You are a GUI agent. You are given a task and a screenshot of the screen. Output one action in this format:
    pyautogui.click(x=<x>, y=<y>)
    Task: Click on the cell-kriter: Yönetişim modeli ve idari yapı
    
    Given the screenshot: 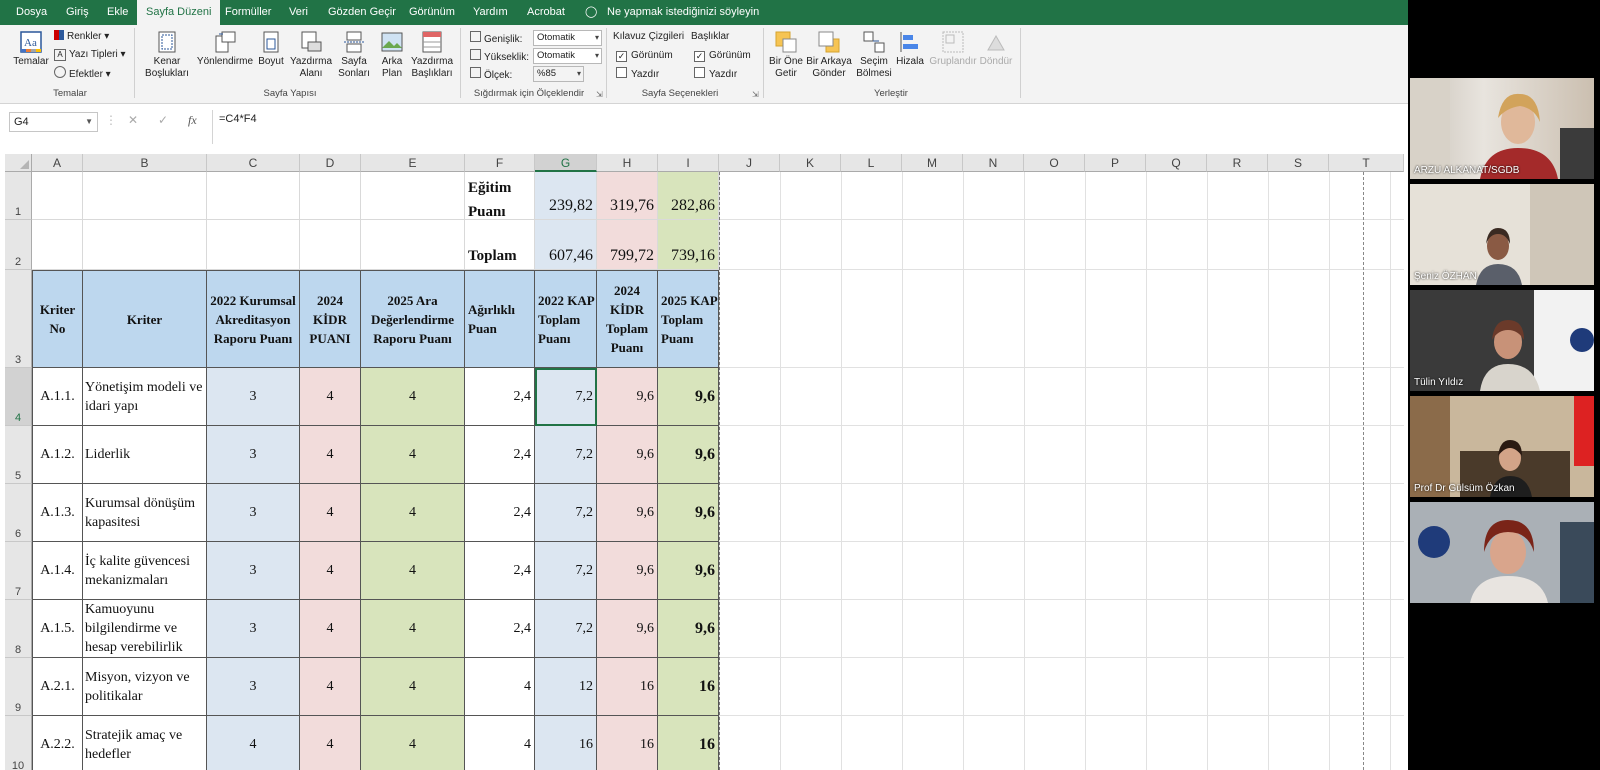 What is the action you would take?
    pyautogui.click(x=145, y=397)
    